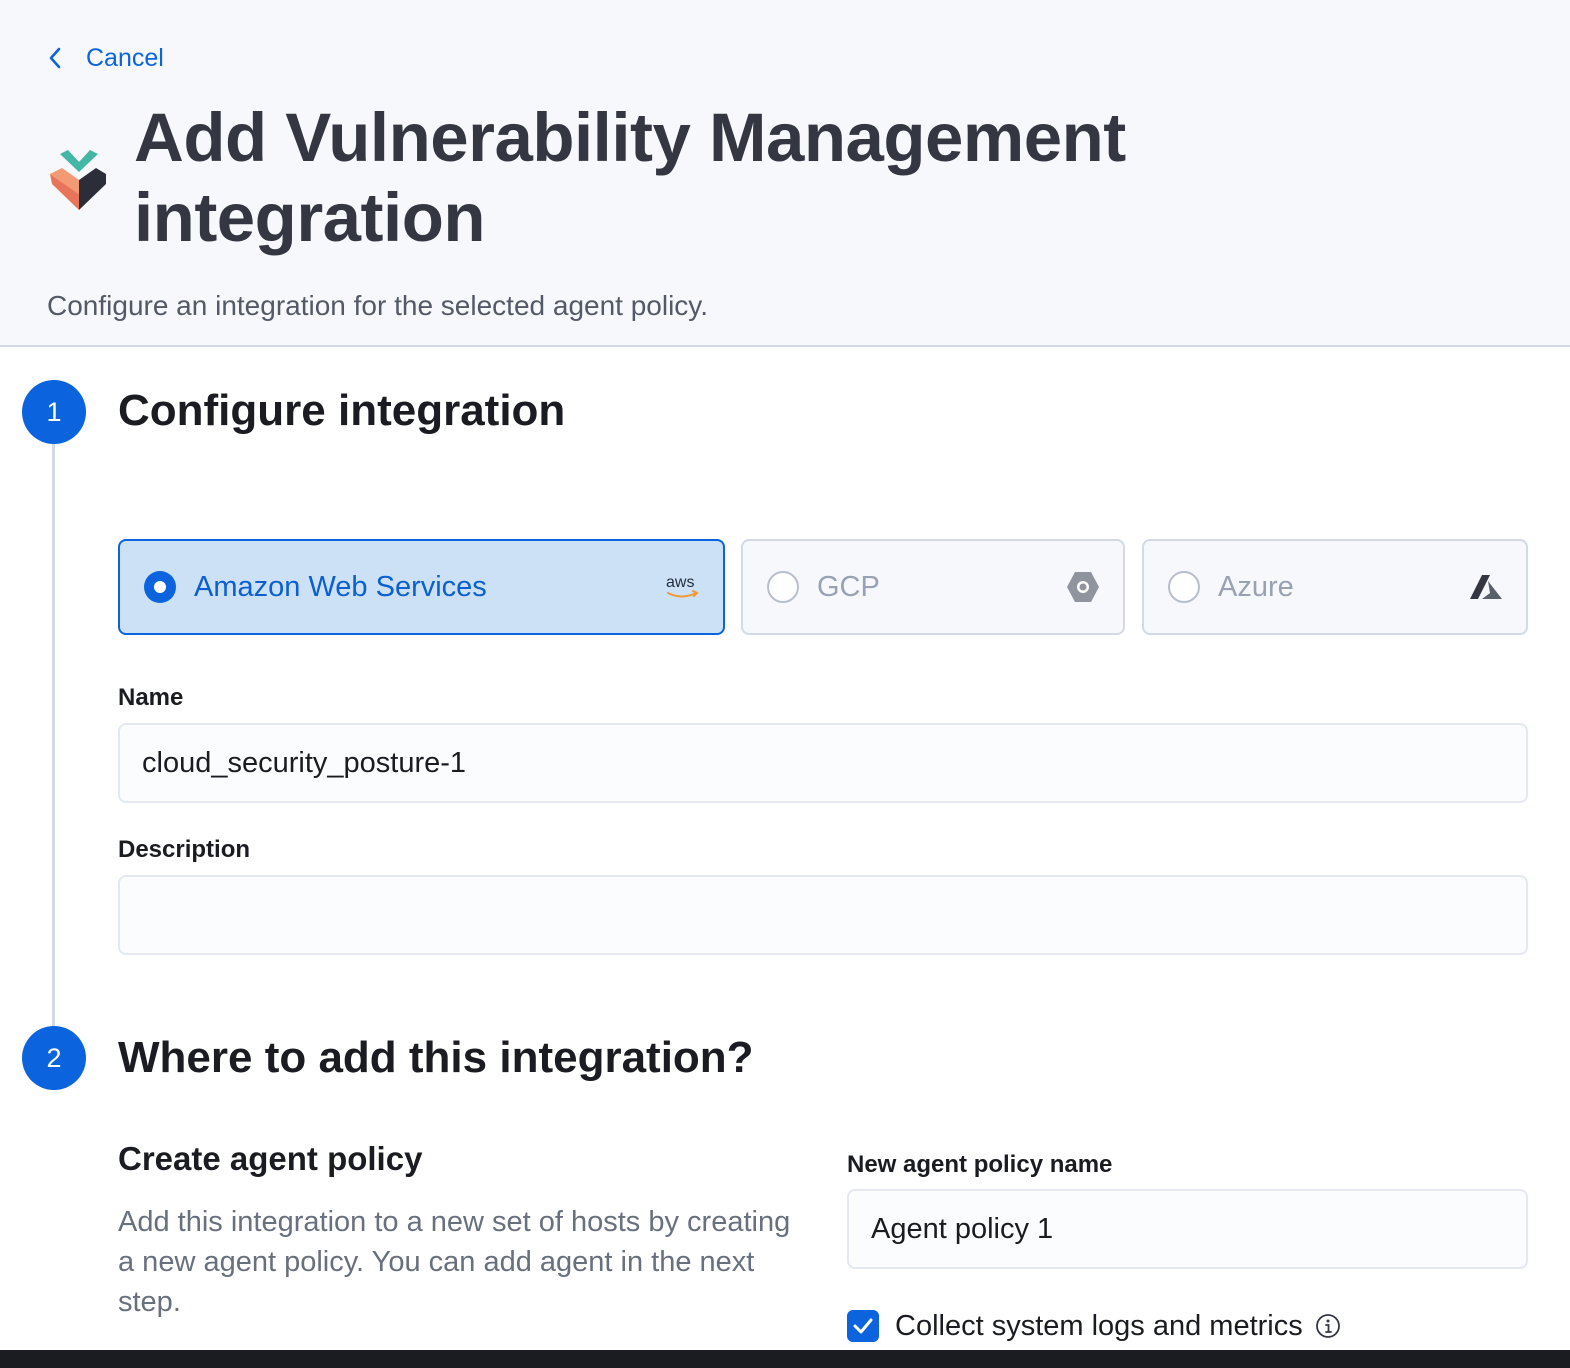 The height and width of the screenshot is (1368, 1570). Describe the element at coordinates (54, 412) in the screenshot. I see `step-number-1: 1` at that location.